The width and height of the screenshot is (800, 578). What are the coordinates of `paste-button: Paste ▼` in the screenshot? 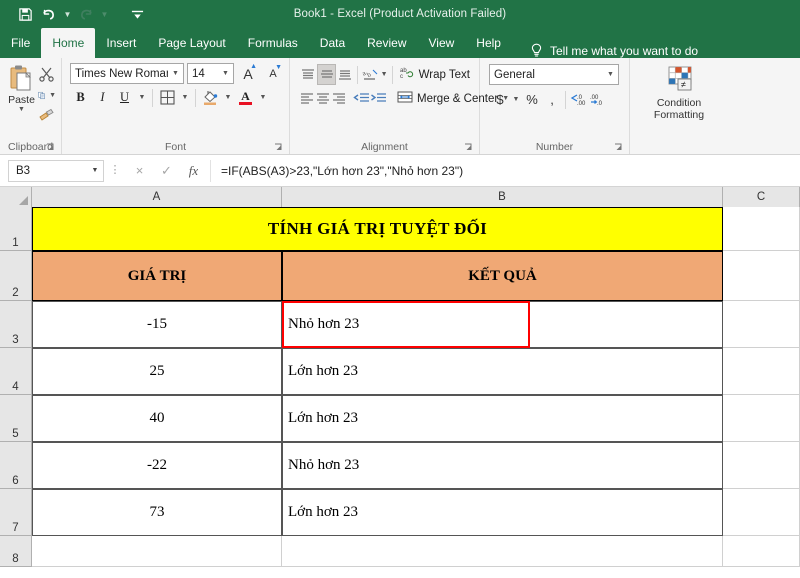 It's located at (21, 88).